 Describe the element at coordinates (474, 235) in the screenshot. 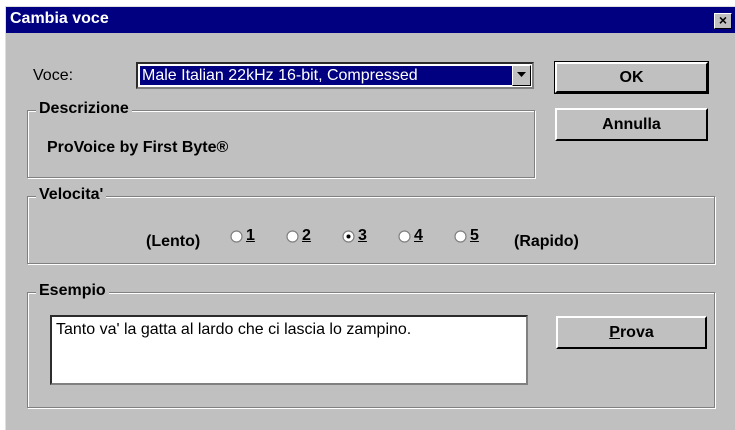

I see `speed-radio-label: 5` at that location.